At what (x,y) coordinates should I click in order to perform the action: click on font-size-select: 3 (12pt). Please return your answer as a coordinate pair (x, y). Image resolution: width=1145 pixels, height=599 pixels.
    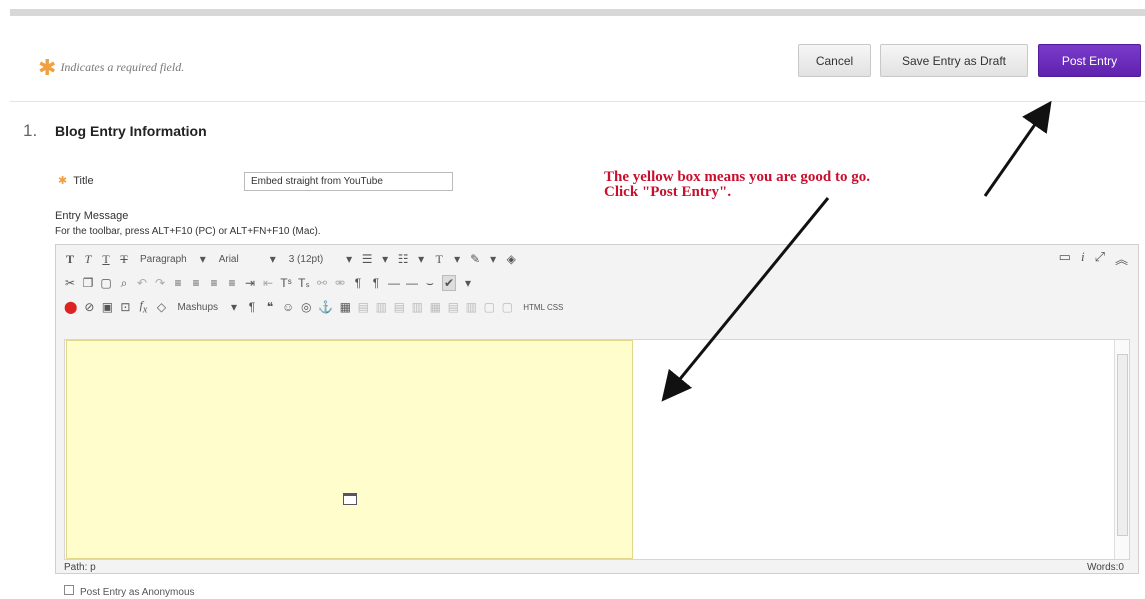
    Looking at the image, I should click on (306, 259).